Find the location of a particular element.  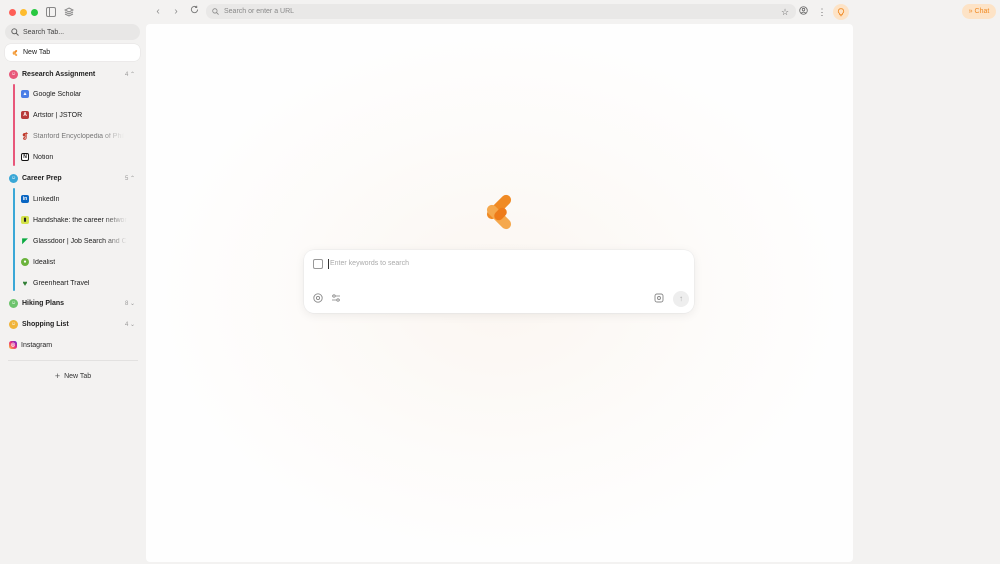

tab-group-hiking-plans: ☺ Hiking Plans 8 ⌄ is located at coordinates (72, 303).